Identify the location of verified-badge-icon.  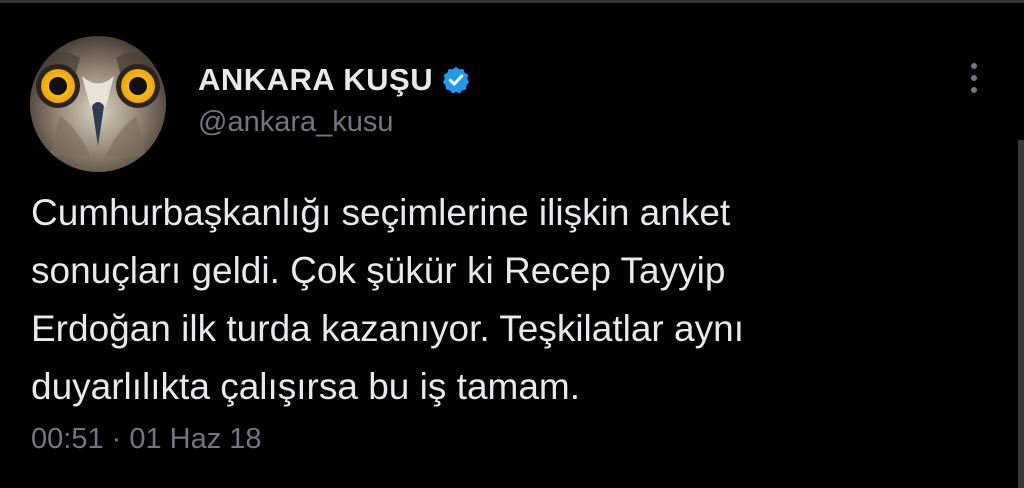
(456, 80).